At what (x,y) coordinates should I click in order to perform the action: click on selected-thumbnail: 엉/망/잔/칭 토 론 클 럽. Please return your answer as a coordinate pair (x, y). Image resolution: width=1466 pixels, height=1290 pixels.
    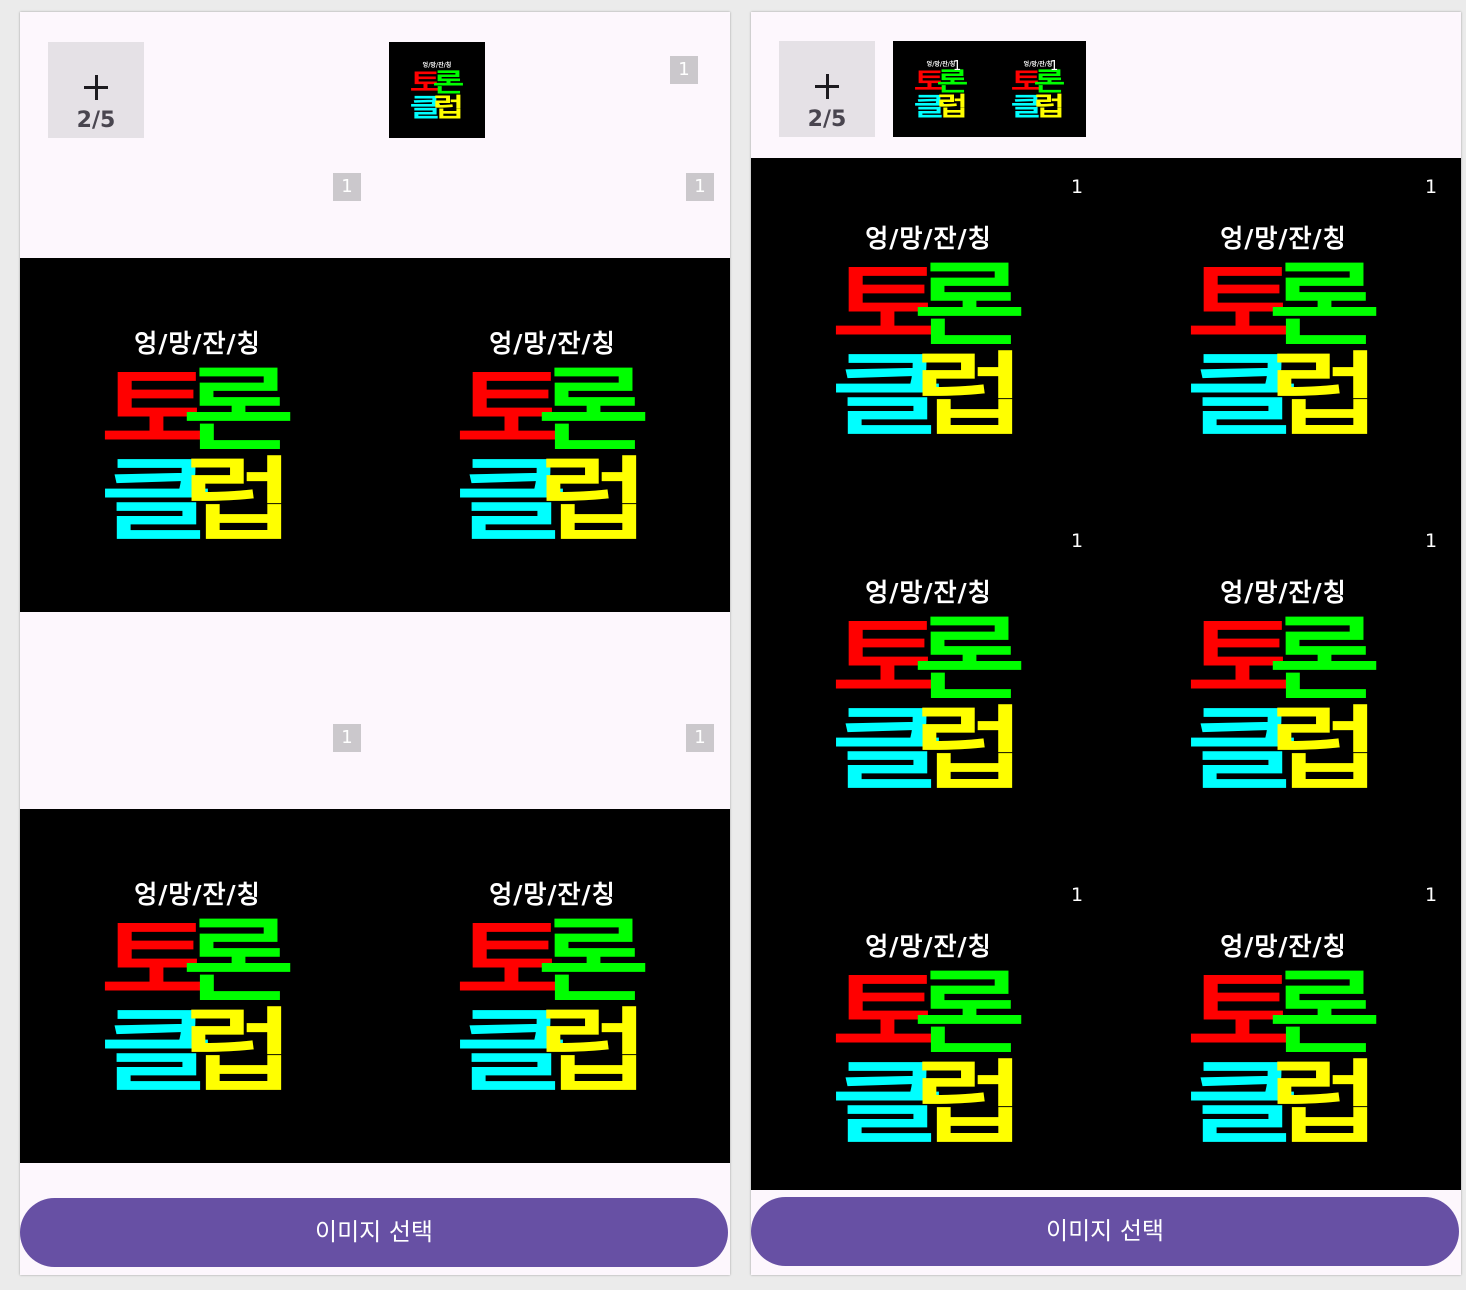
    Looking at the image, I should click on (437, 90).